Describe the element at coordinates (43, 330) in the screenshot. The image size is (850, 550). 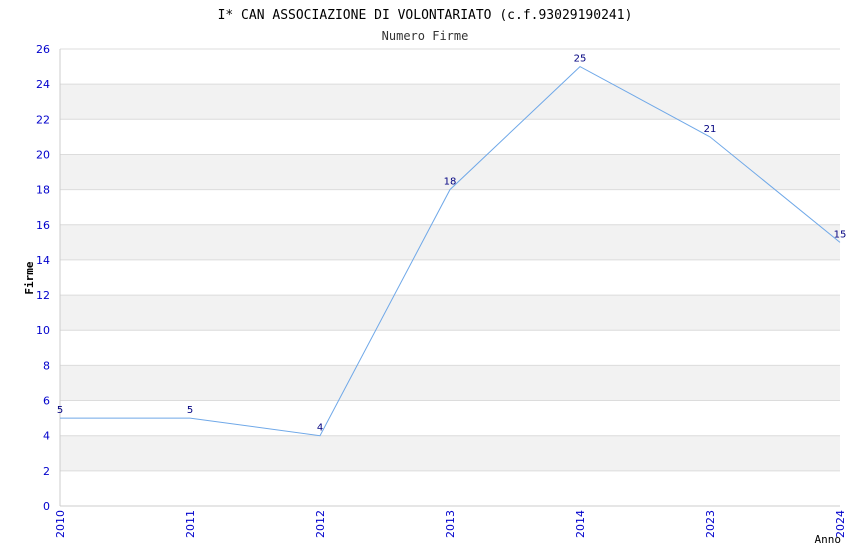
I see `y-tick-label: 10` at that location.